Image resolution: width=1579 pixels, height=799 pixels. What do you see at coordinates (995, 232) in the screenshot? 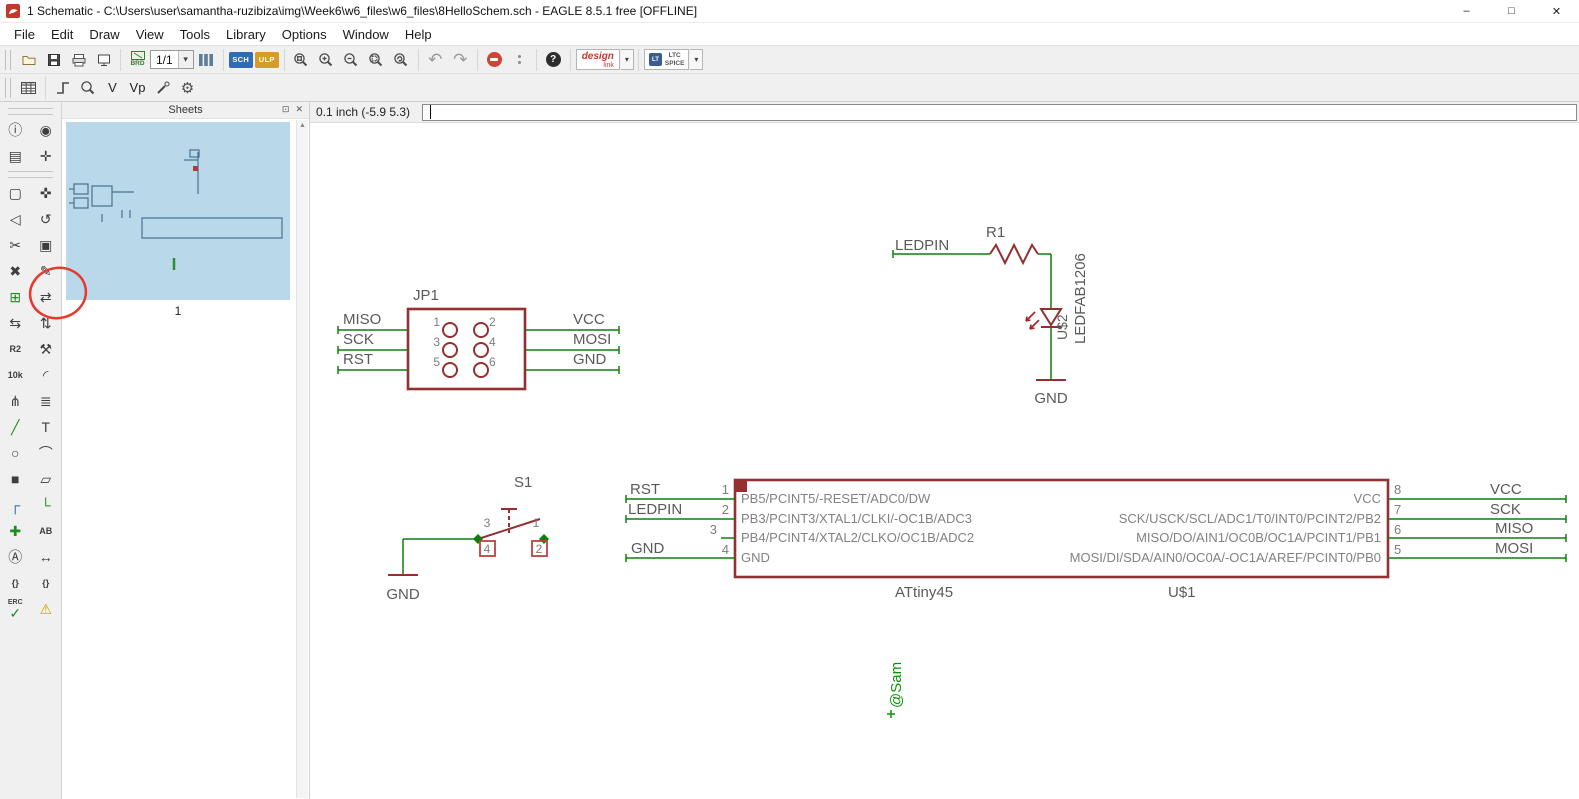
I see `r1-ref: R1` at bounding box center [995, 232].